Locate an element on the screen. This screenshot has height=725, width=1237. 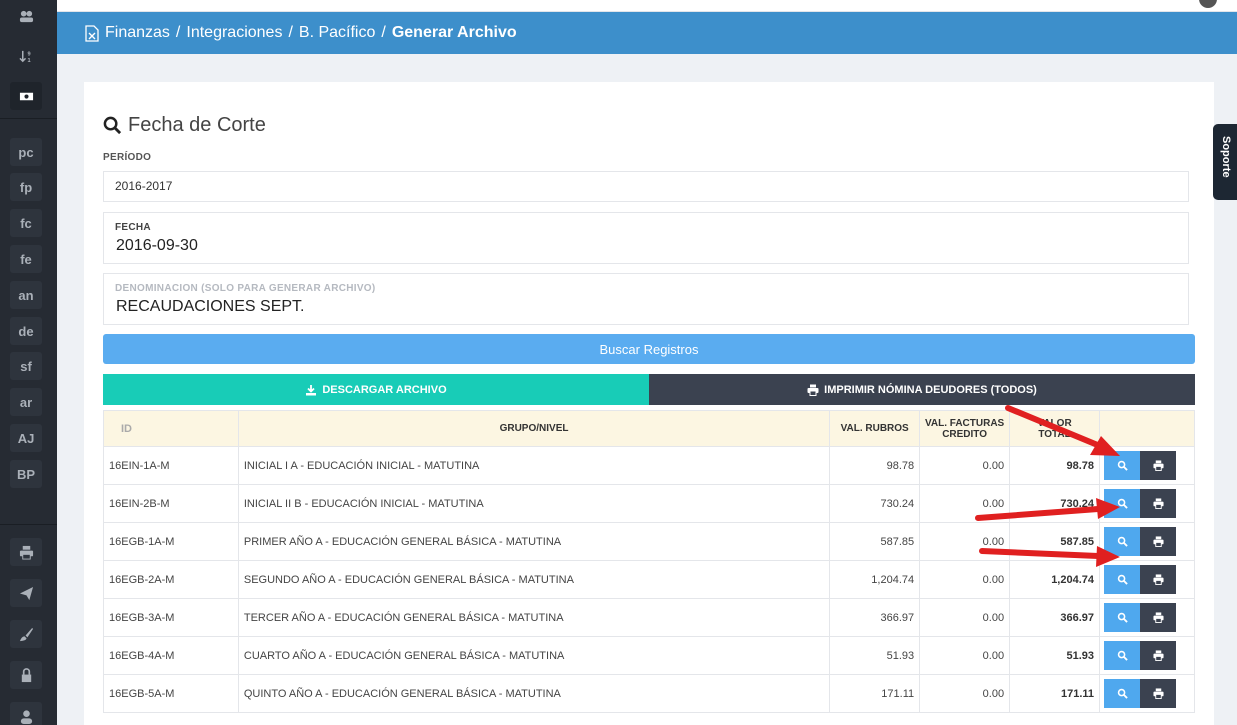
sort-icon: 91 is located at coordinates (26, 56).